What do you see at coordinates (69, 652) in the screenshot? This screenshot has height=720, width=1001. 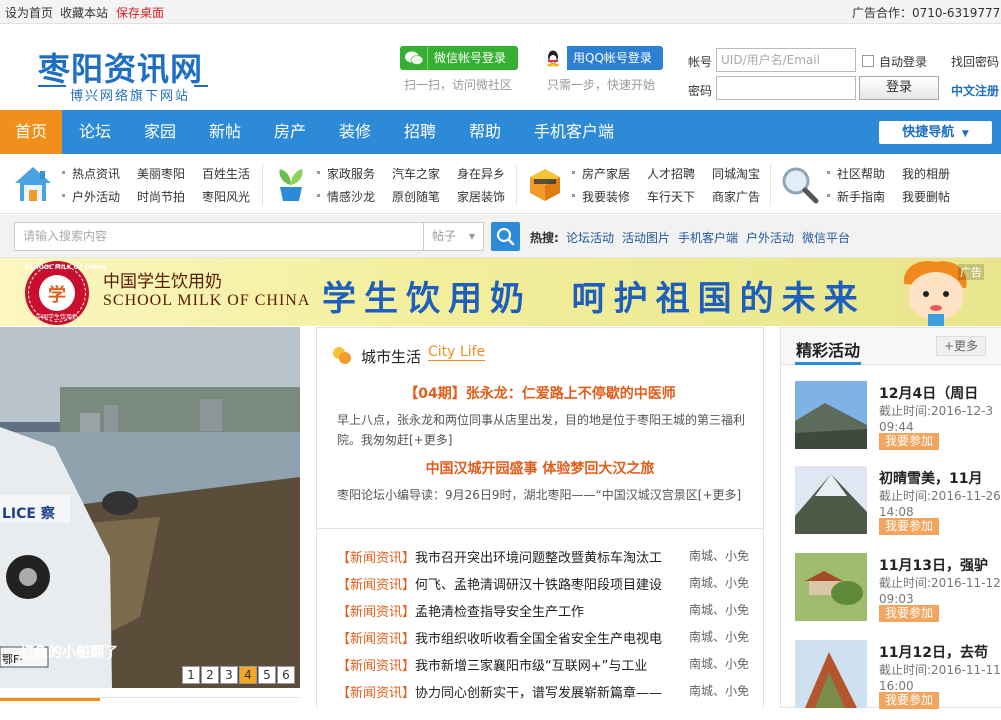 I see `slider-caption: 打鱼的小船翻了` at bounding box center [69, 652].